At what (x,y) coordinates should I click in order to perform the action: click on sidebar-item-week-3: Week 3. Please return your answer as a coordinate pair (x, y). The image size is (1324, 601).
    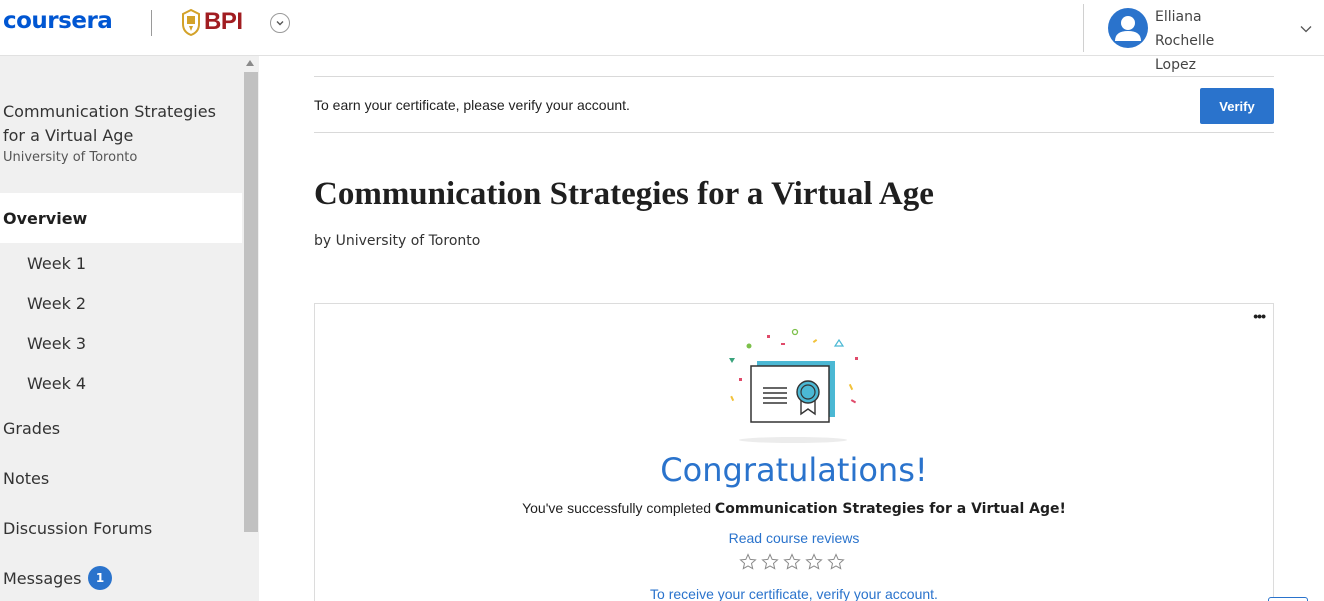
    Looking at the image, I should click on (56, 343).